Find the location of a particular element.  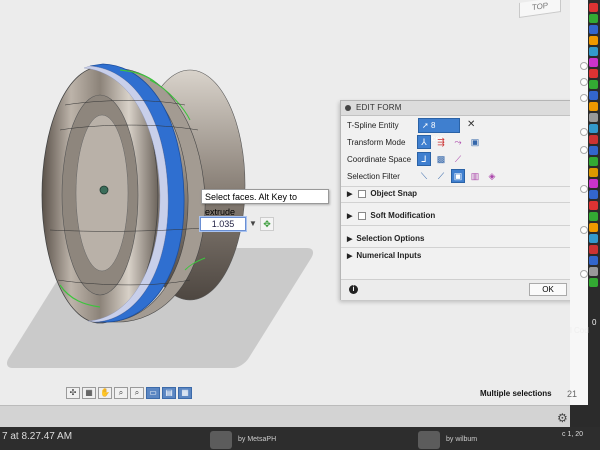

translate-icon: ⇶ is located at coordinates (441, 142).